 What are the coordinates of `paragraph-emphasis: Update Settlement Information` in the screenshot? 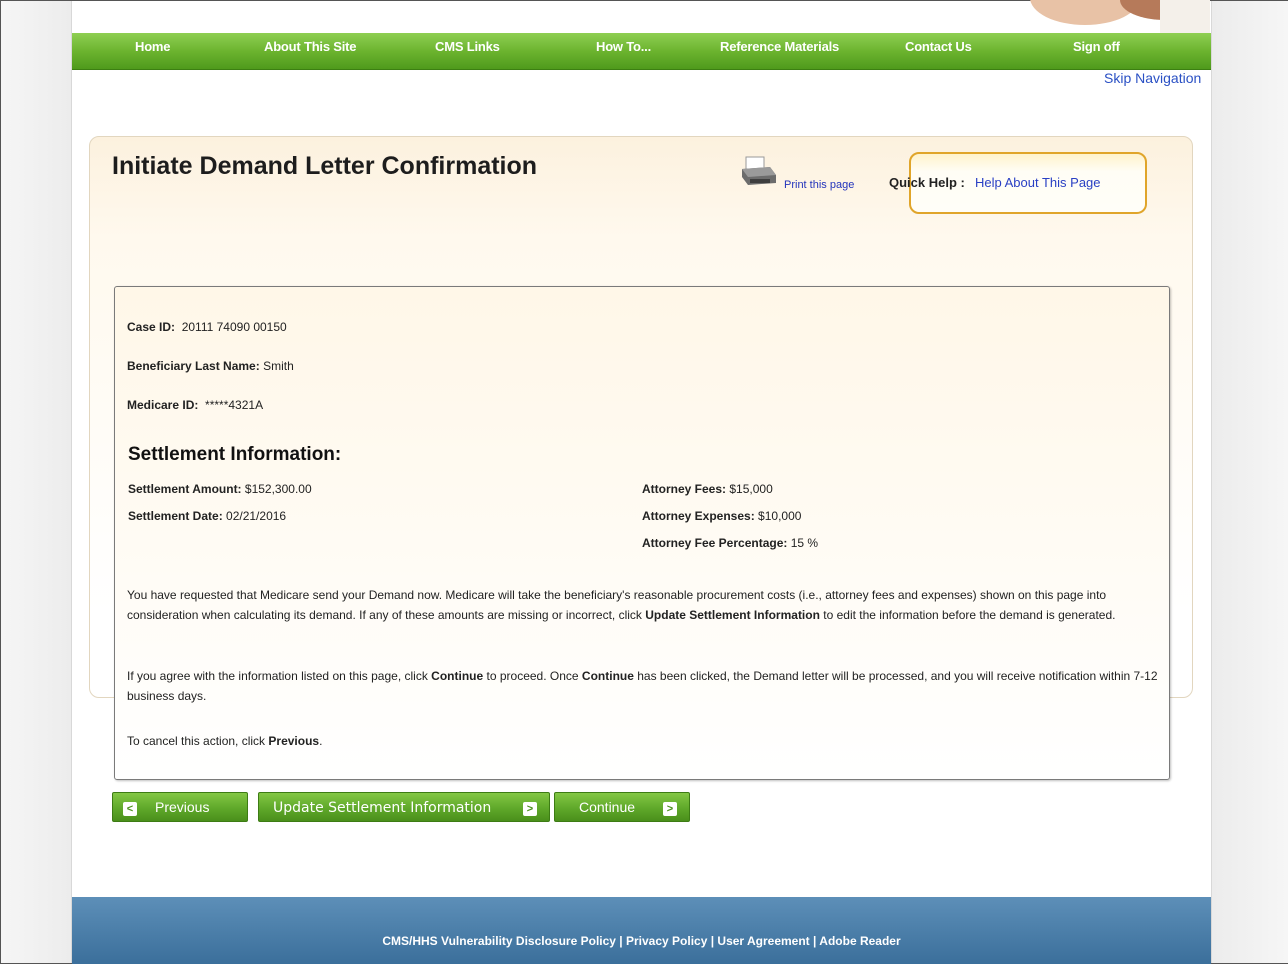 It's located at (732, 615).